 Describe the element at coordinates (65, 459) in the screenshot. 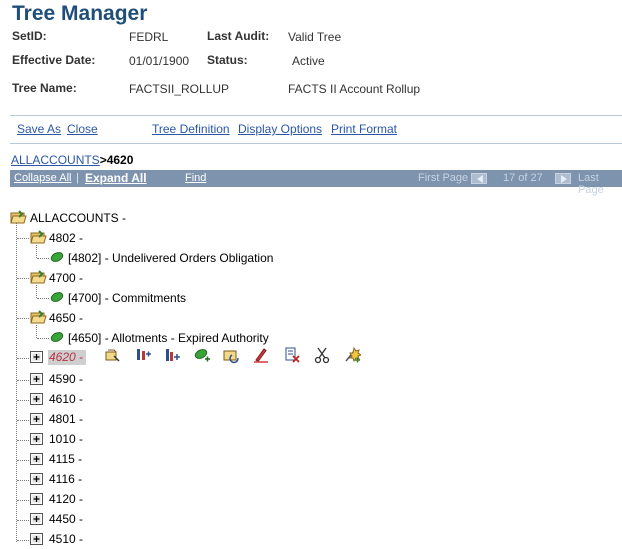

I see `tree-node-collapsed: 4115 -` at that location.